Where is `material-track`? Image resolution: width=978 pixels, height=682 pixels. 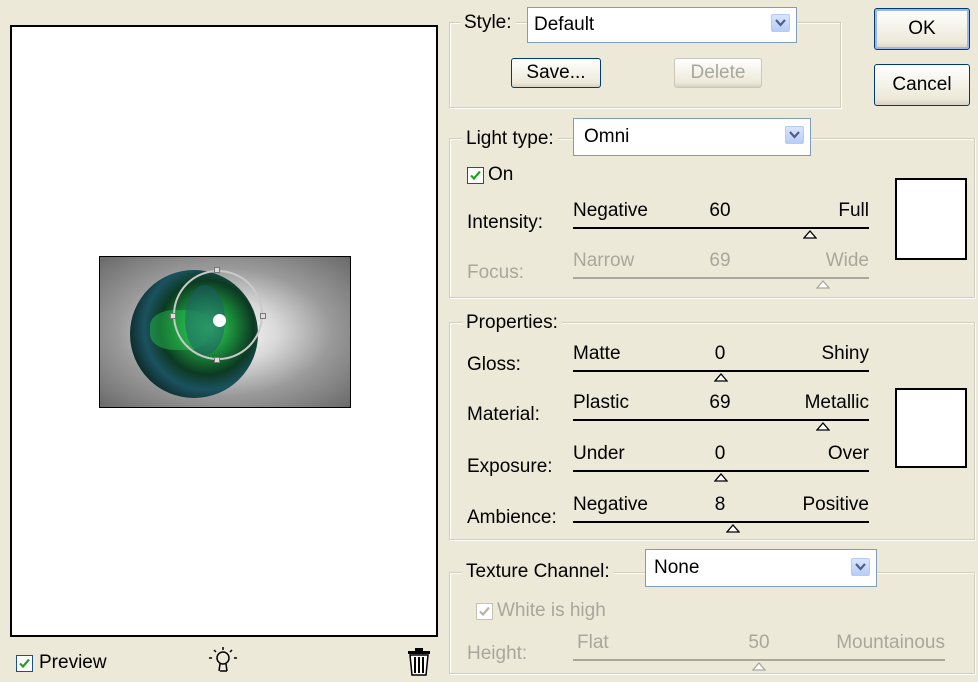 material-track is located at coordinates (721, 420).